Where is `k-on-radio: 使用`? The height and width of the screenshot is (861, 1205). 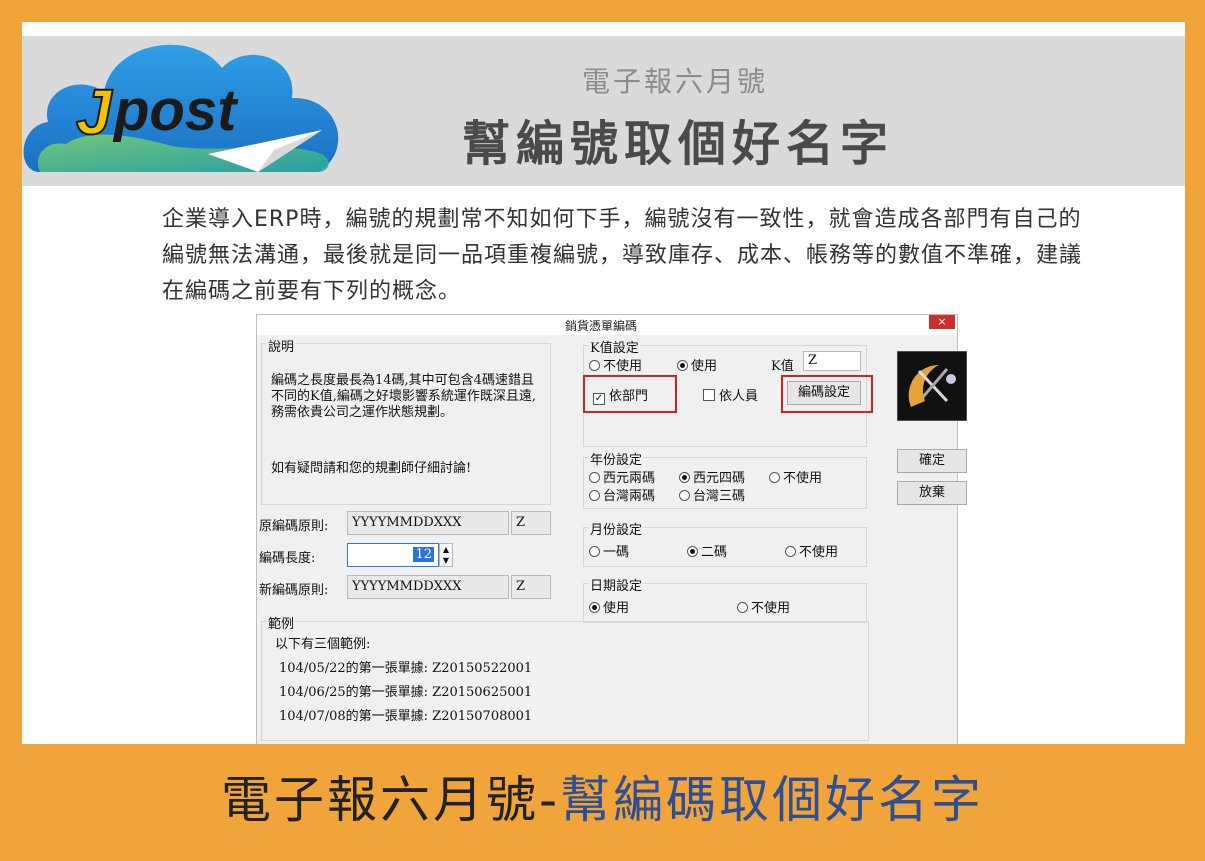 k-on-radio: 使用 is located at coordinates (697, 364).